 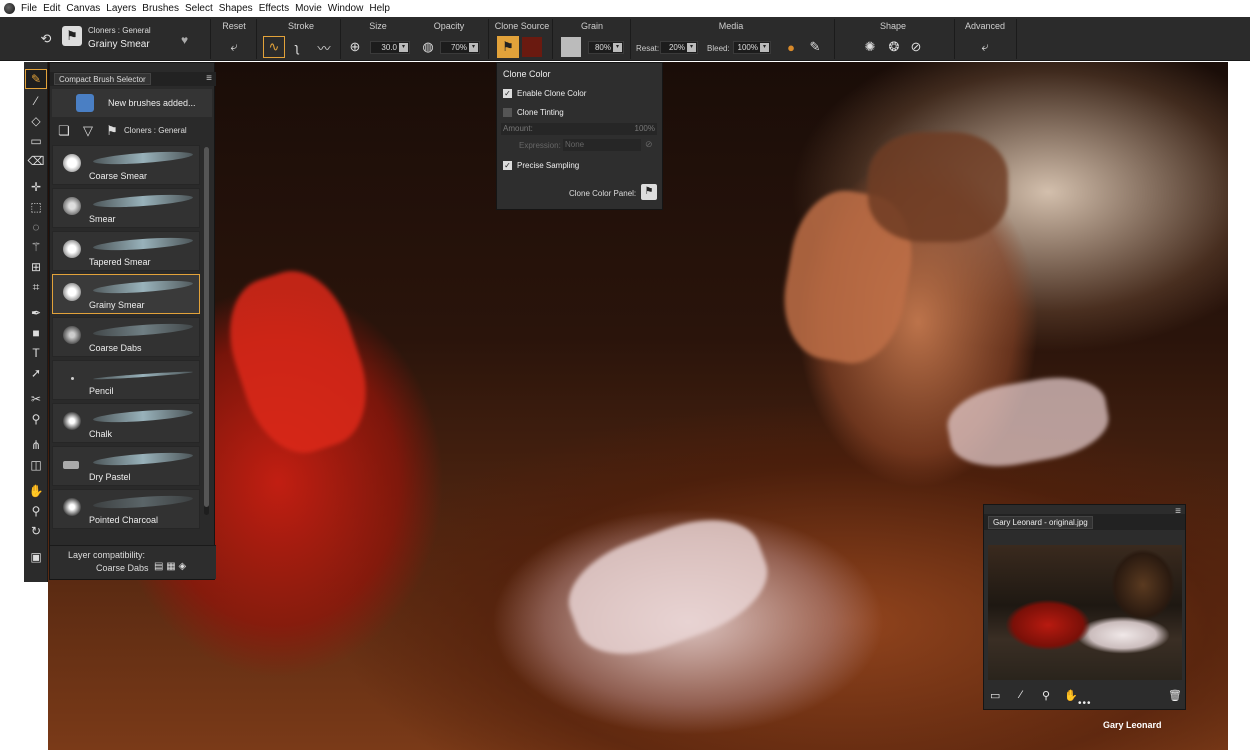 I want to click on brush-library-toggle-icon: ❏, so click(x=64, y=131).